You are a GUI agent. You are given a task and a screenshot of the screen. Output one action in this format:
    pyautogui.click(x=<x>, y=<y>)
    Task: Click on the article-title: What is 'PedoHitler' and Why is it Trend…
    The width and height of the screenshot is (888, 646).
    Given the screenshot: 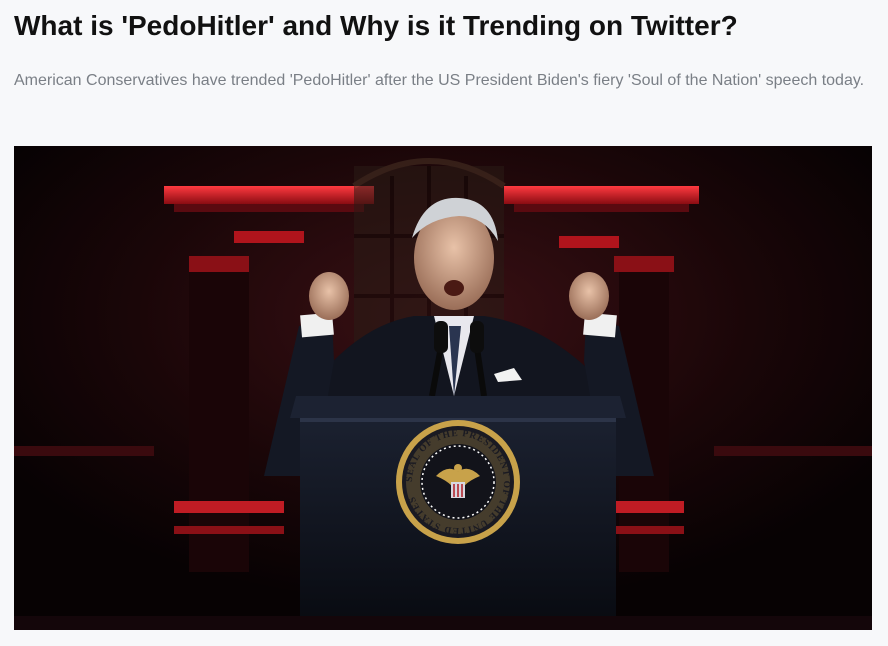 What is the action you would take?
    pyautogui.click(x=376, y=25)
    